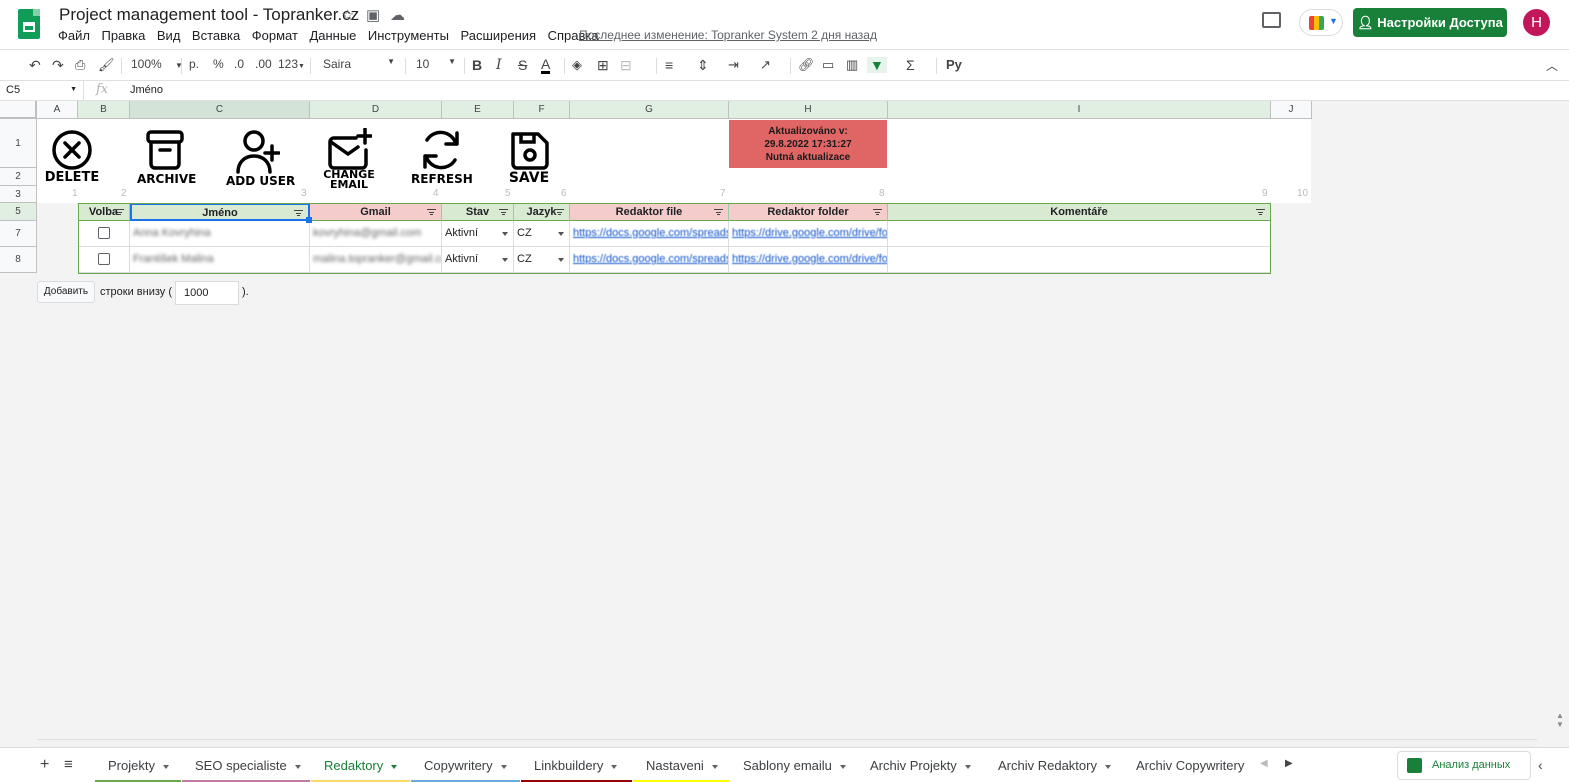 The height and width of the screenshot is (782, 1569). Describe the element at coordinates (806, 65) in the screenshot. I see `insert-link-icon: 🔗︎` at that location.